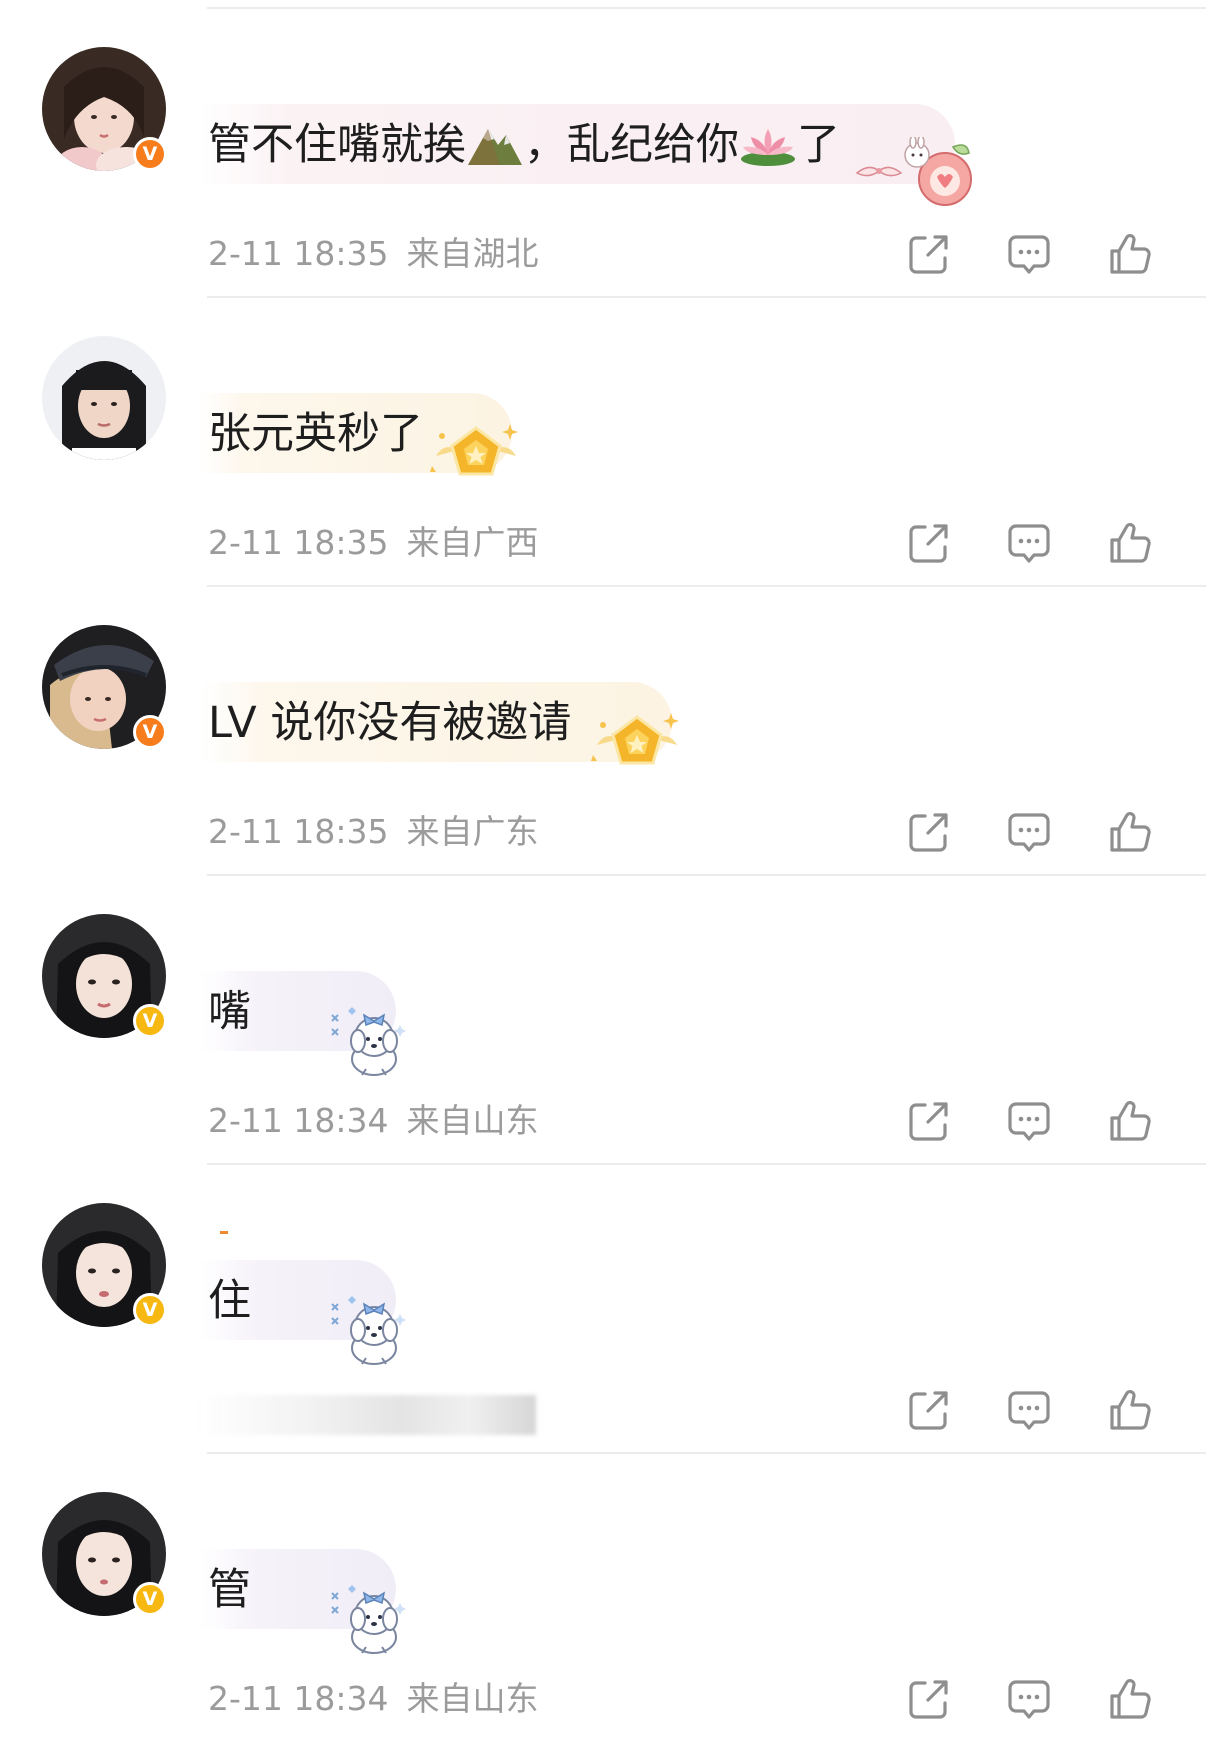 This screenshot has height=1759, width=1206. Describe the element at coordinates (104, 398) in the screenshot. I see `avatar` at that location.